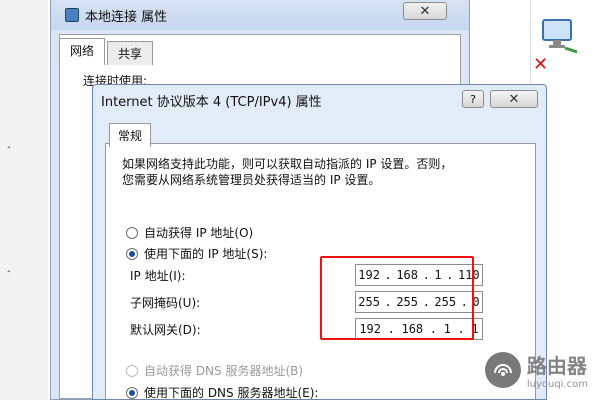  I want to click on subnet-mask-label: 子网掩码(U):, so click(165, 302).